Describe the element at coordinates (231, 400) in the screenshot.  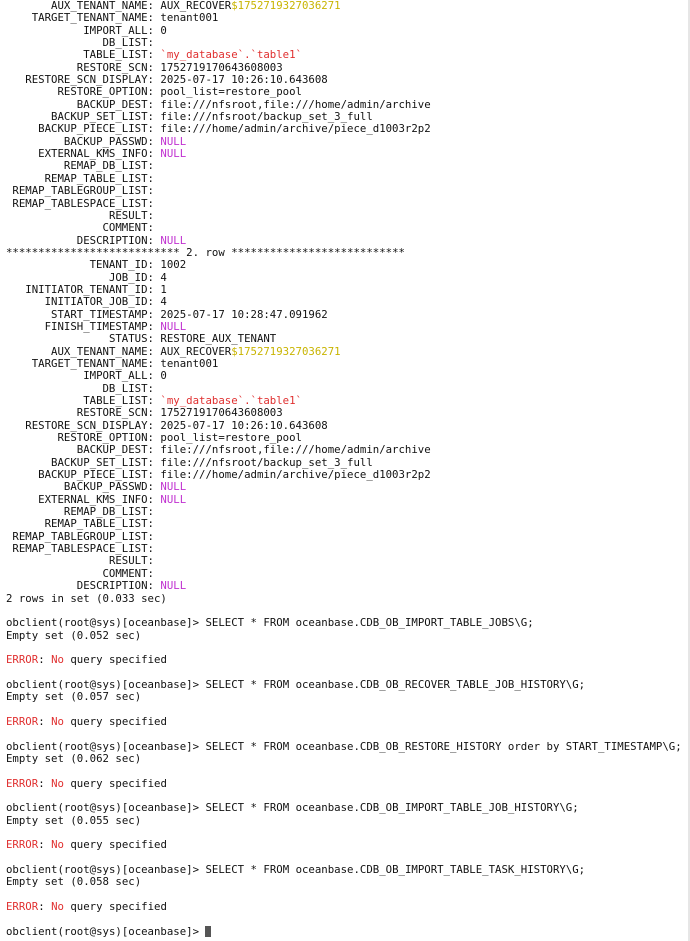
I see `field-value: `my_database`.`table1`` at that location.